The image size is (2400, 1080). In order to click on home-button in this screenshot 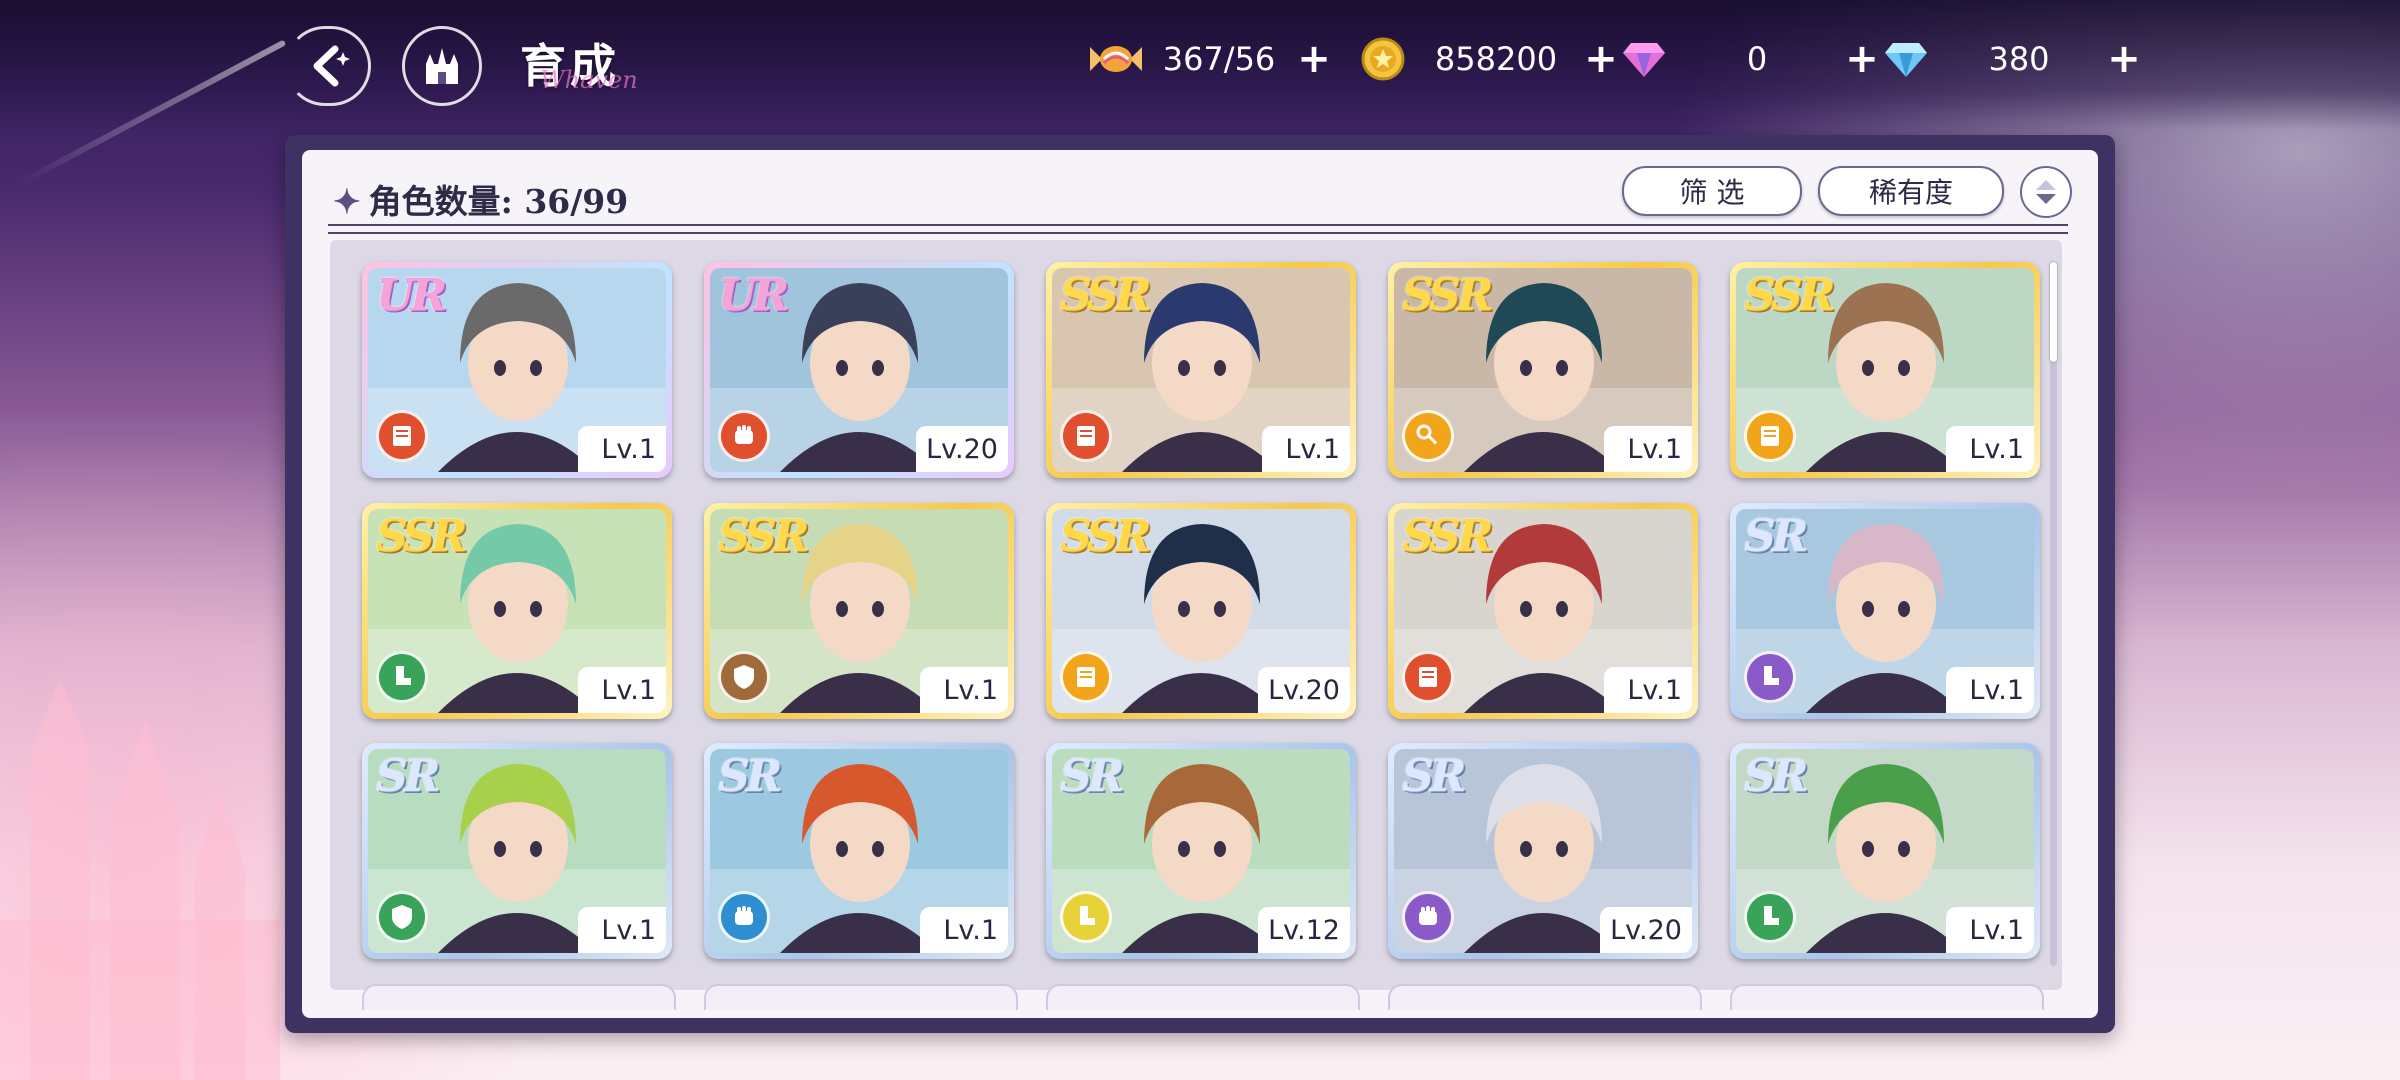, I will do `click(442, 66)`.